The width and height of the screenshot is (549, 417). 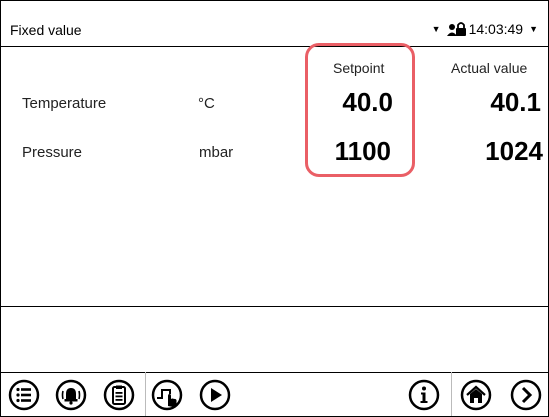 I want to click on title-bar: Fixed value ▼ 14:03:49 ▼, so click(x=274, y=23).